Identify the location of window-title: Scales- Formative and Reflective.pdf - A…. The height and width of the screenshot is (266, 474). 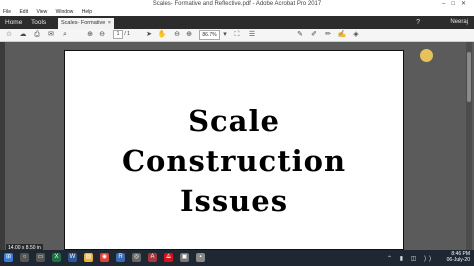
(237, 4).